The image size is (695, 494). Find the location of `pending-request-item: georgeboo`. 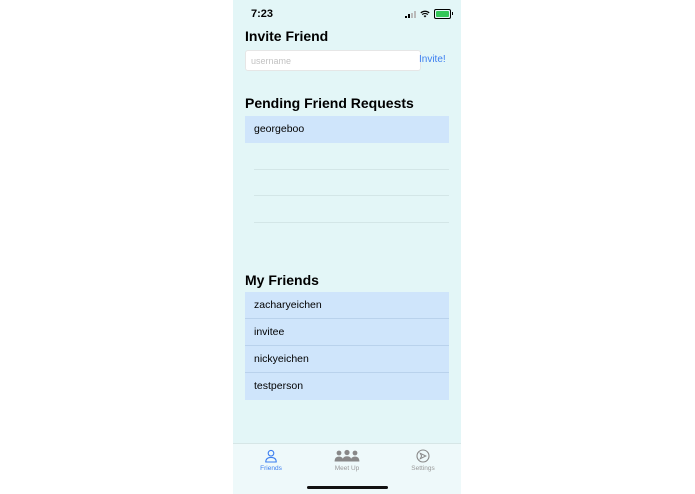

pending-request-item: georgeboo is located at coordinates (347, 129).